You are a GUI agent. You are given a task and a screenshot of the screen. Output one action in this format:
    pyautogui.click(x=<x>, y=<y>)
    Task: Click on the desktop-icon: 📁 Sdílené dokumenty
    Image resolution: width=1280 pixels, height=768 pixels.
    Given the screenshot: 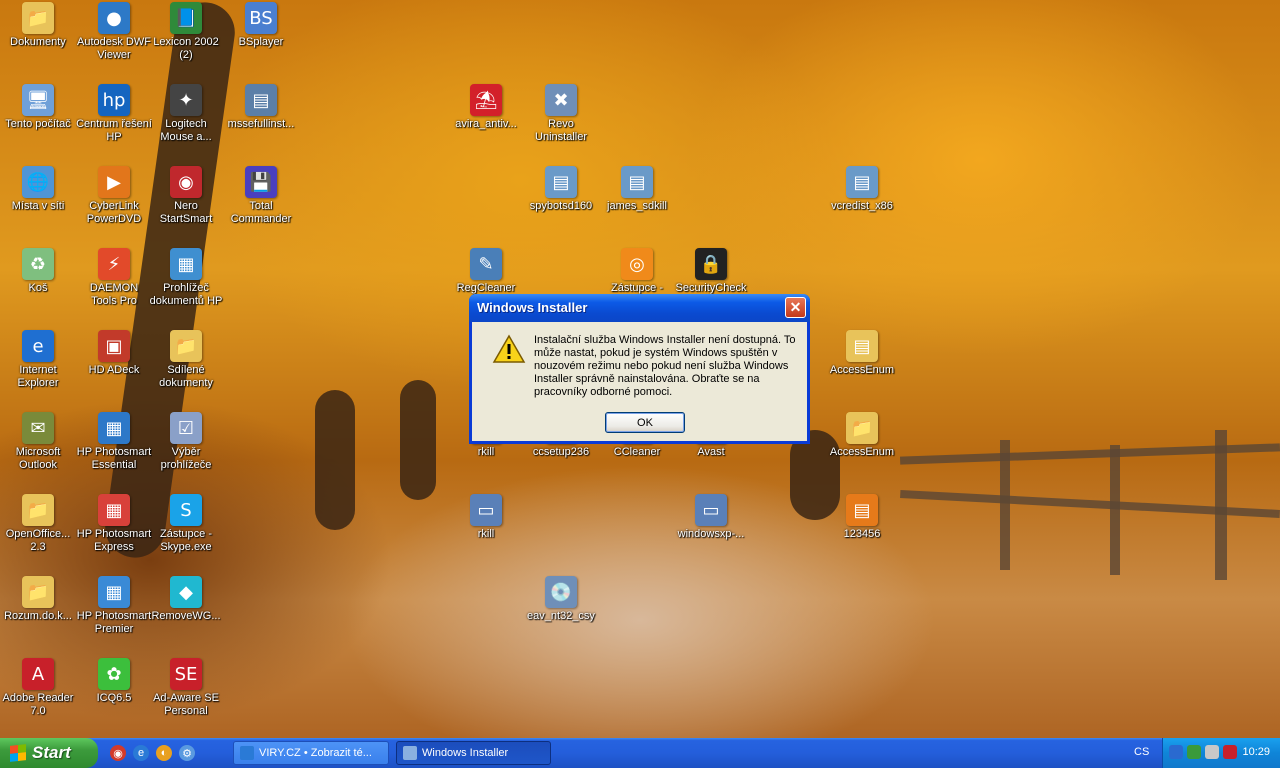 What is the action you would take?
    pyautogui.click(x=186, y=360)
    